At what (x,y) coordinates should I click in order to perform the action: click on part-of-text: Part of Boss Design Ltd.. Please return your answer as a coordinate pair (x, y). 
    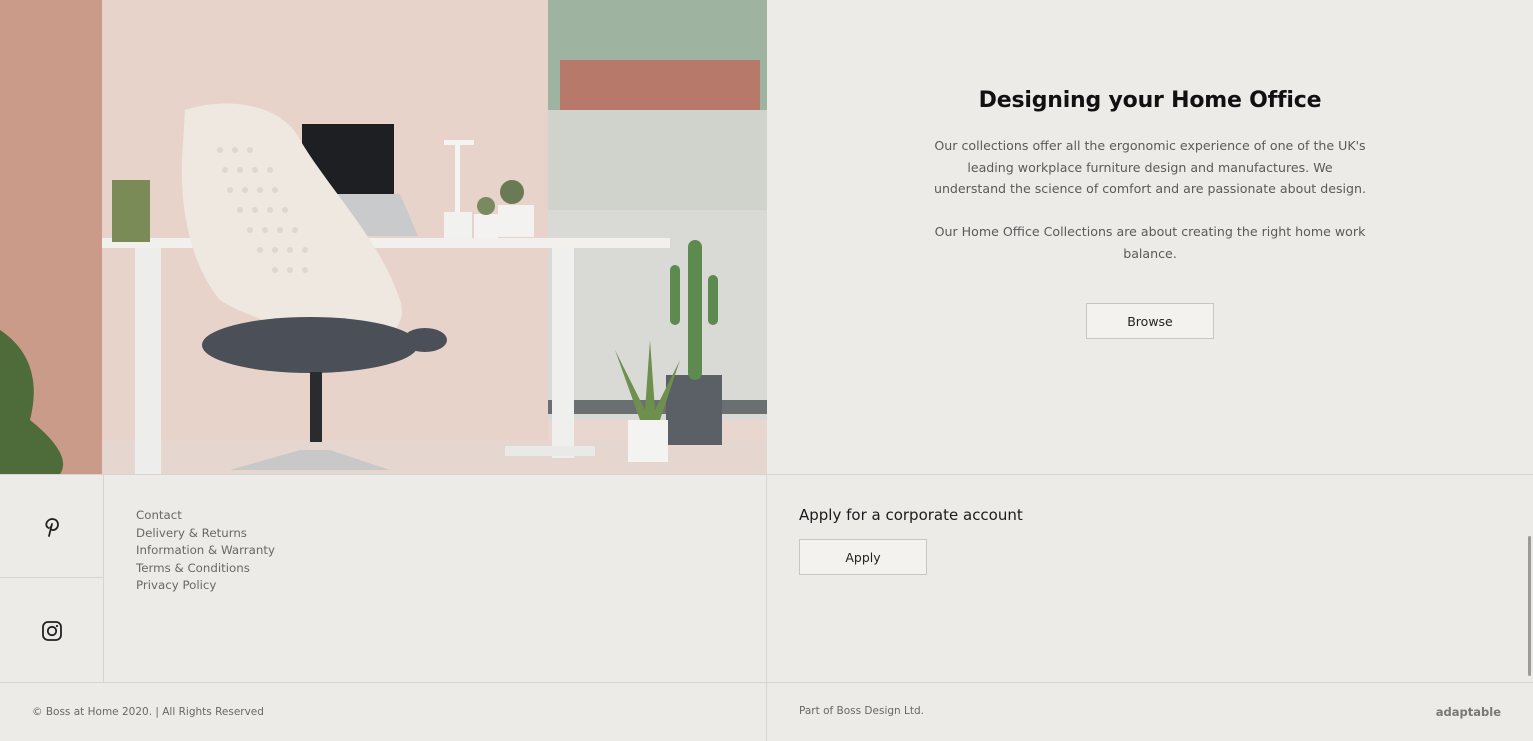
    Looking at the image, I should click on (861, 711).